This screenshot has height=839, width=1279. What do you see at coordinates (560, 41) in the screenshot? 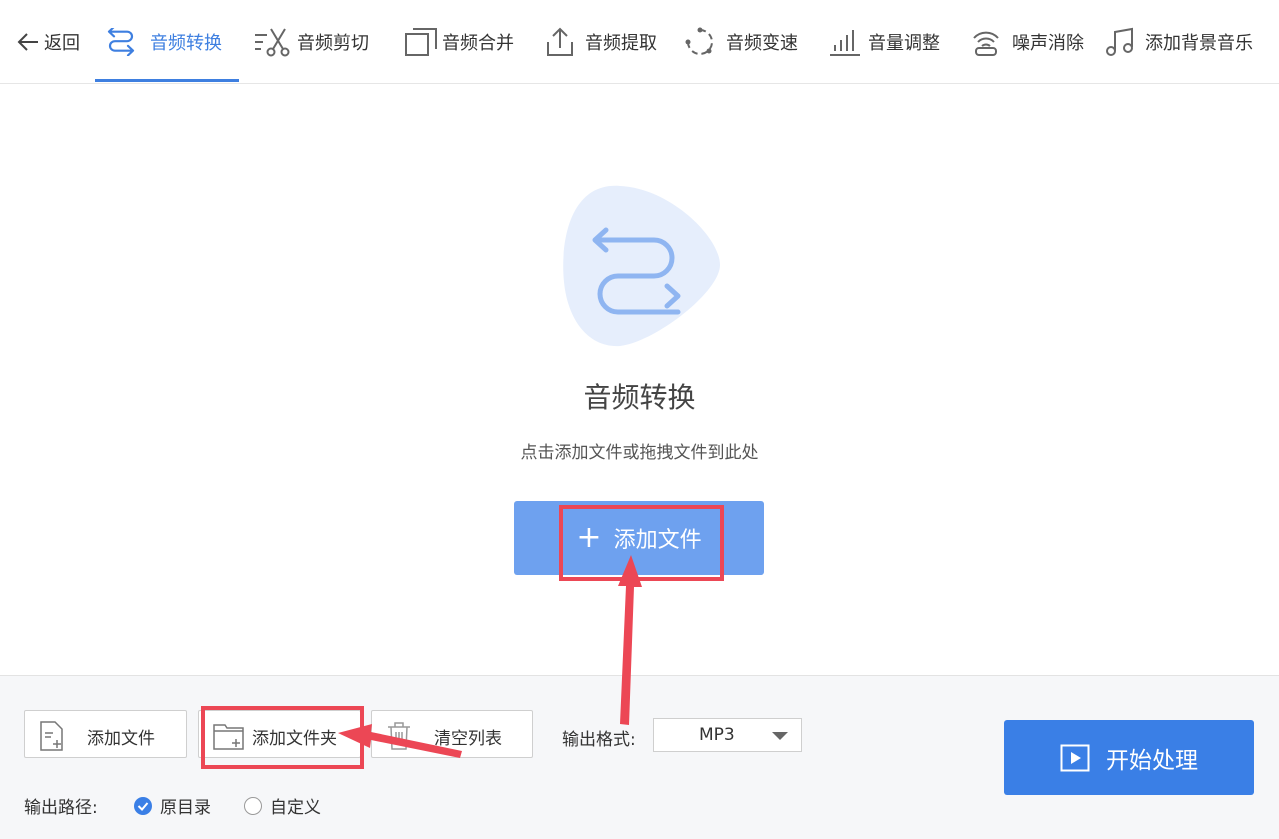
I see `upload-extract-icon` at bounding box center [560, 41].